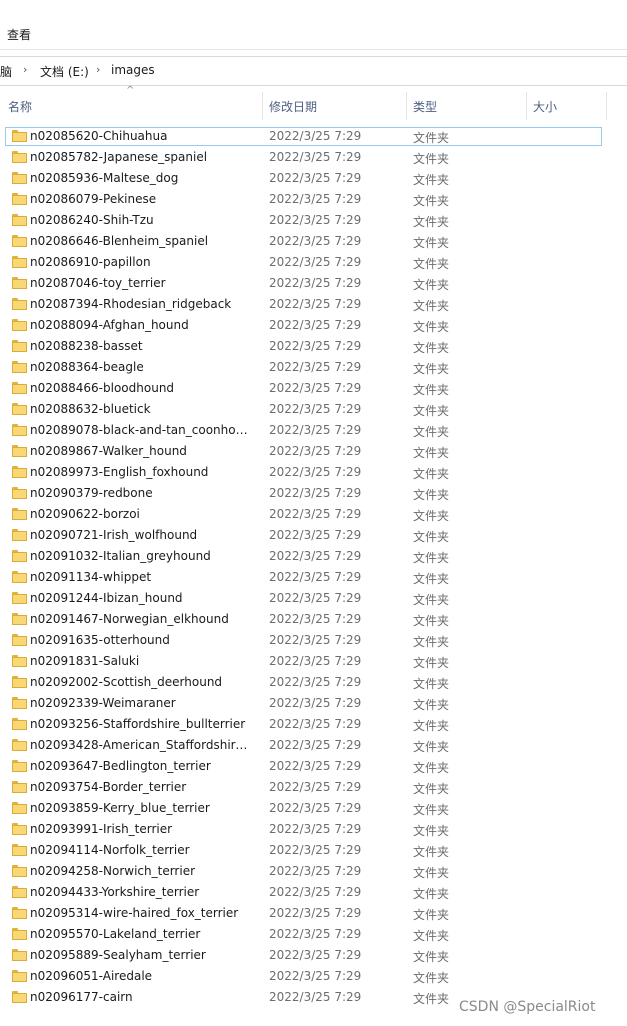 The width and height of the screenshot is (627, 1026). I want to click on file-name: n02095314-wire-haired_fox_terrier, so click(141, 913).